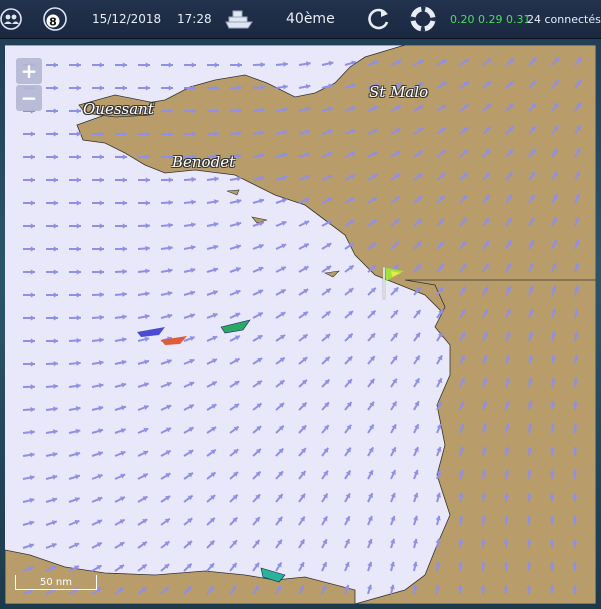  What do you see at coordinates (56, 582) in the screenshot?
I see `map-scale-bar: 50 nm` at bounding box center [56, 582].